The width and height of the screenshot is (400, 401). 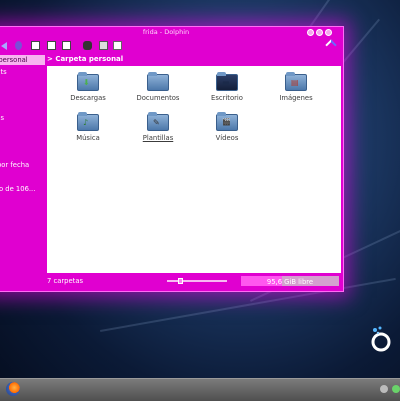 I want to click on file-item: ✎ Plantillas, so click(x=158, y=127).